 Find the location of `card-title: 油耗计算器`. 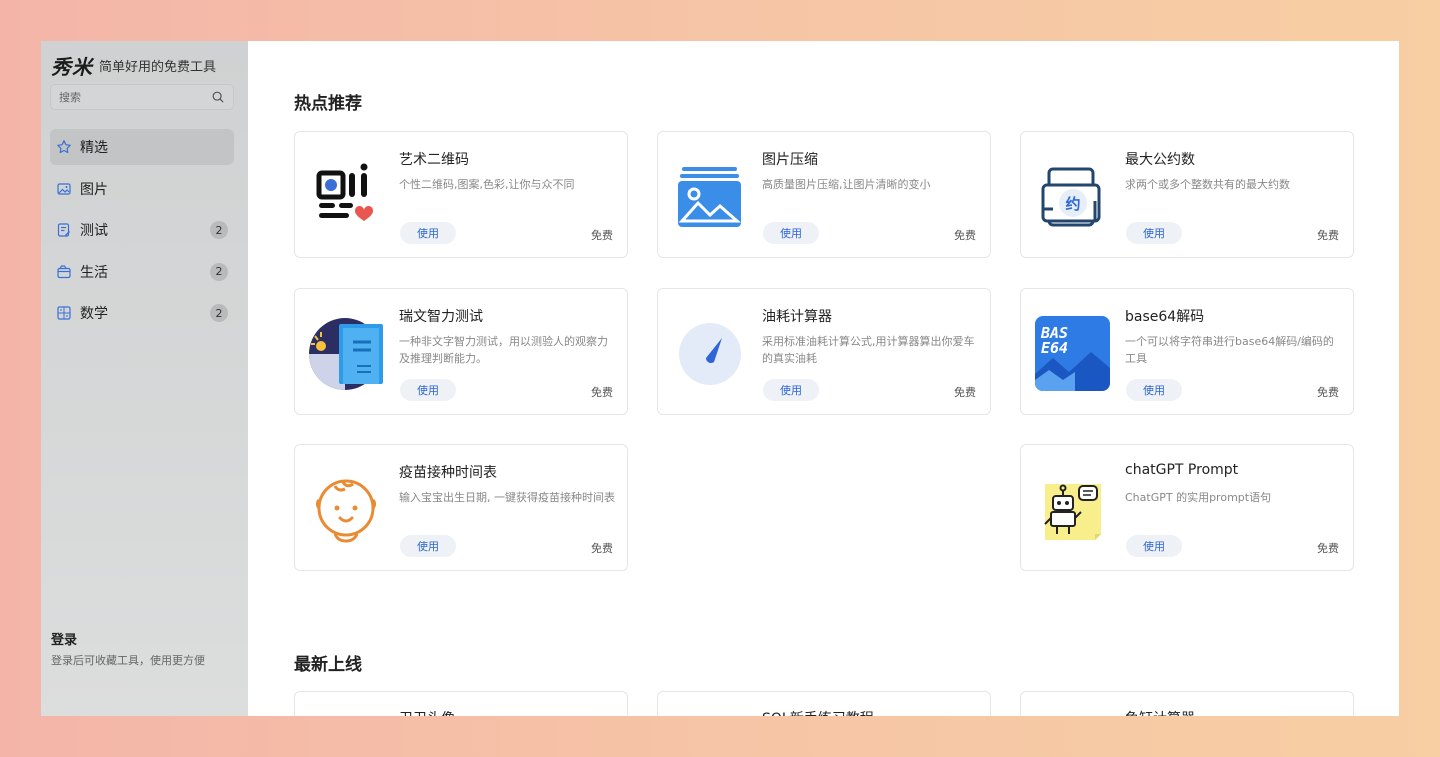

card-title: 油耗计算器 is located at coordinates (797, 317).